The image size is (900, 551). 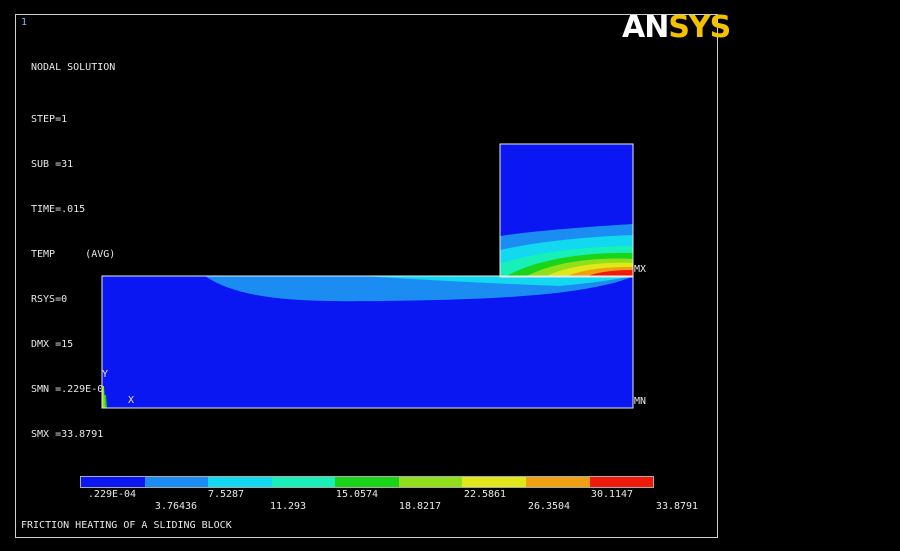 I want to click on legend-tick: 30.1147, so click(x=612, y=494).